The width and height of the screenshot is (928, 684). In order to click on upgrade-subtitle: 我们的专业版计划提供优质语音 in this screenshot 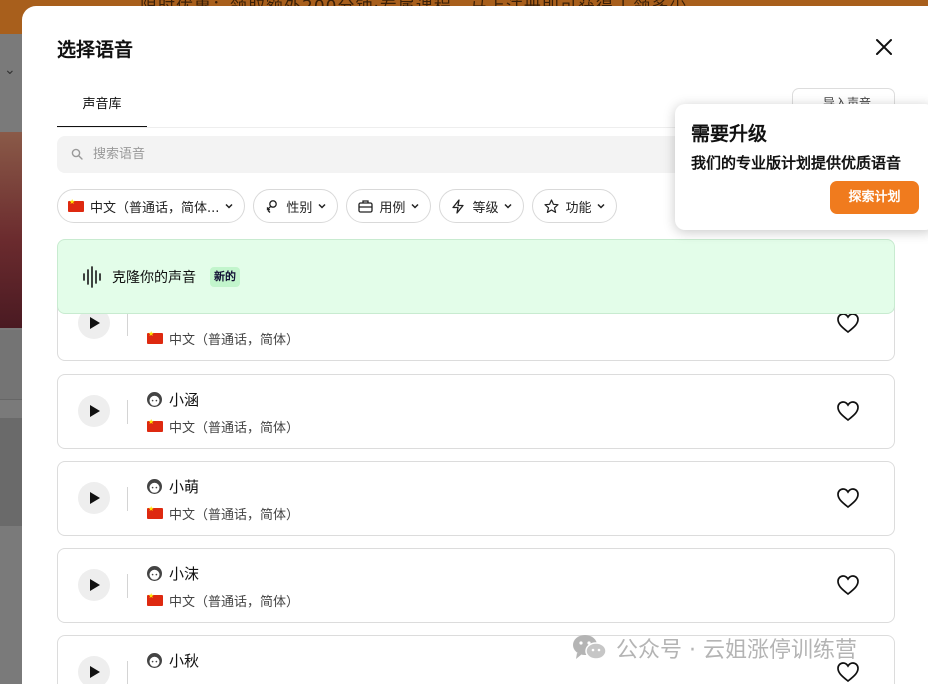, I will do `click(796, 163)`.